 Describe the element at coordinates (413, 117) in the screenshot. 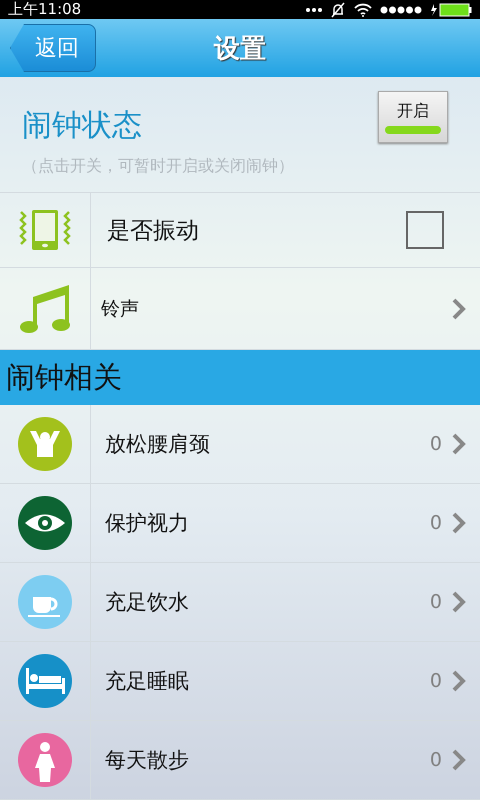

I see `toggle-button: 开启` at that location.